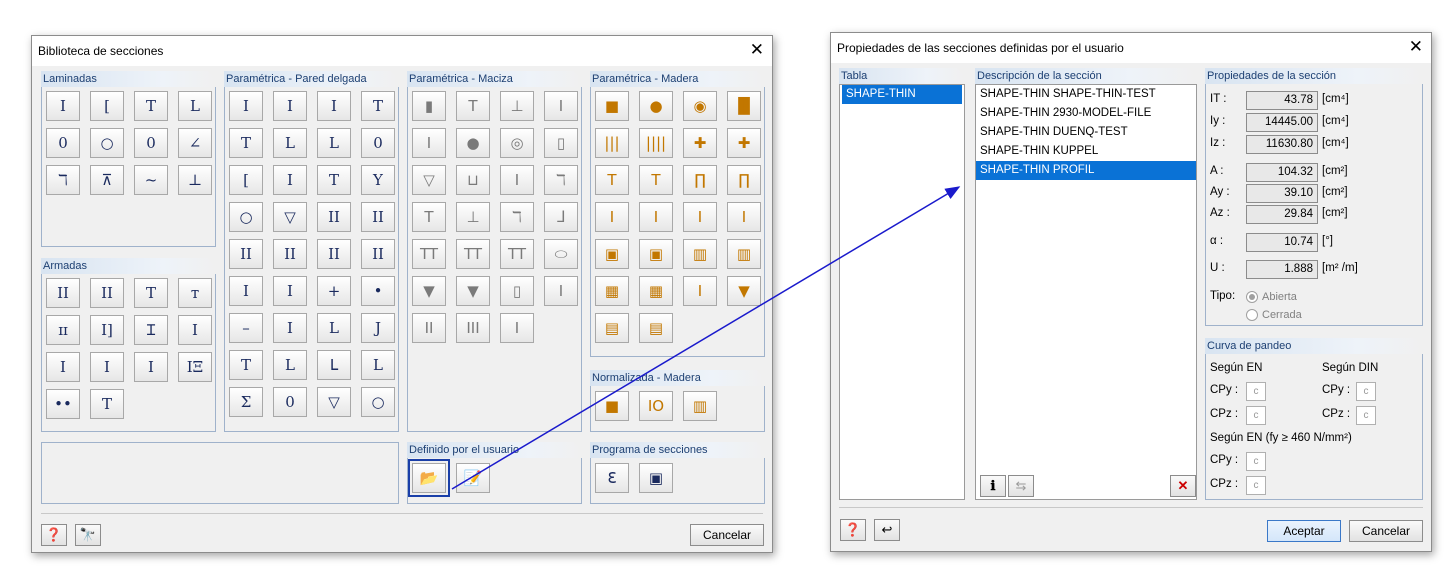 Image resolution: width=1455 pixels, height=580 pixels. Describe the element at coordinates (1366, 415) in the screenshot. I see `cpz-din-field: c` at that location.